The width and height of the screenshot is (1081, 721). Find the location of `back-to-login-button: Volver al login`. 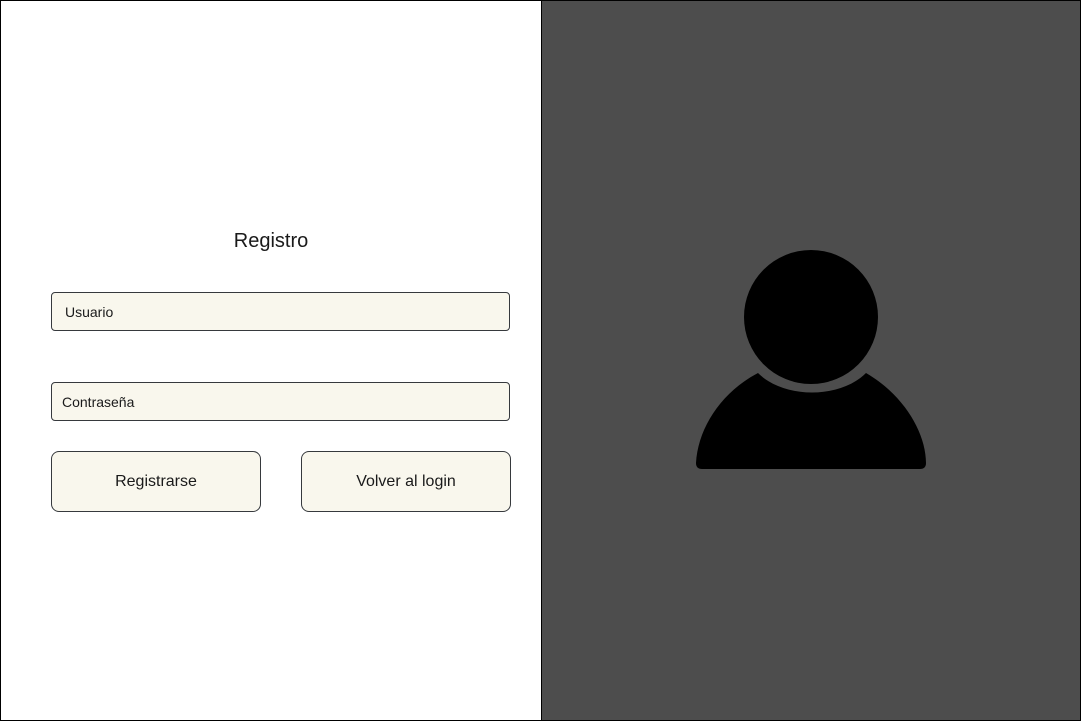

back-to-login-button: Volver al login is located at coordinates (406, 481).